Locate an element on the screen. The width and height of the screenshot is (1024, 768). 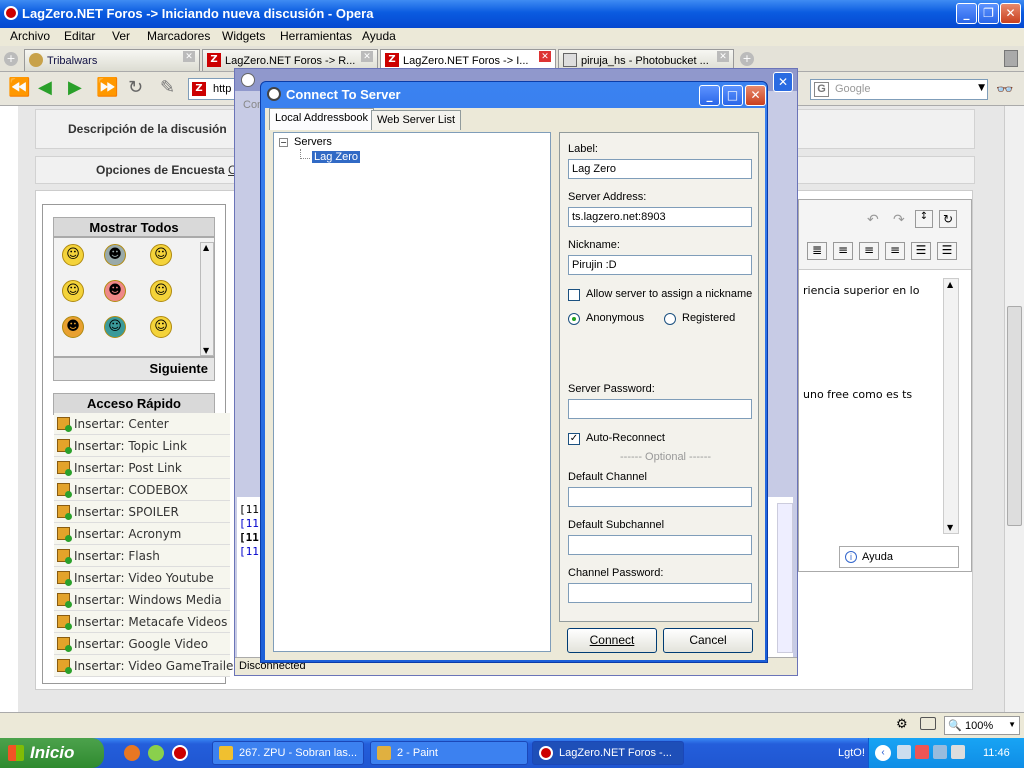
voice-icon: 👓 is located at coordinates (1004, 90).